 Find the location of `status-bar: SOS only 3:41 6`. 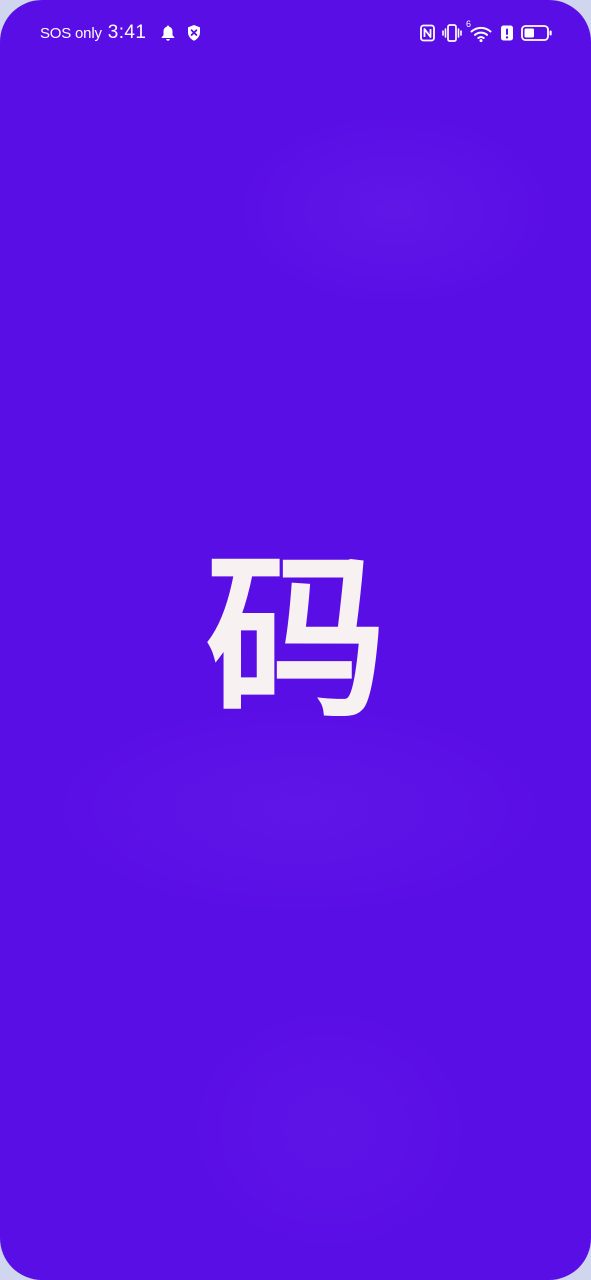

status-bar: SOS only 3:41 6 is located at coordinates (295, 33).